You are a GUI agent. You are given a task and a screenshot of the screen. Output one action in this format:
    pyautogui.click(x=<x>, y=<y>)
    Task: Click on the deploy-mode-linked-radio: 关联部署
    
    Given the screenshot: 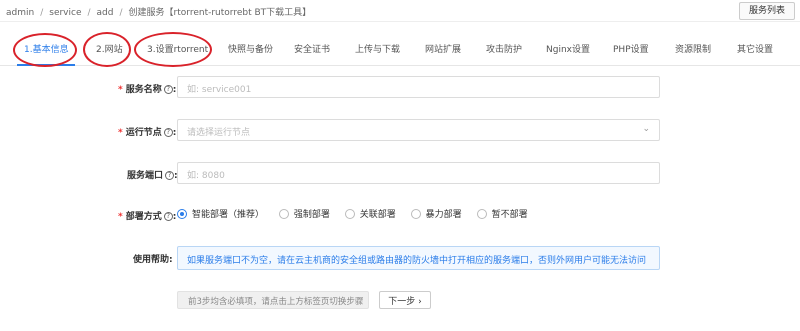 What is the action you would take?
    pyautogui.click(x=370, y=213)
    